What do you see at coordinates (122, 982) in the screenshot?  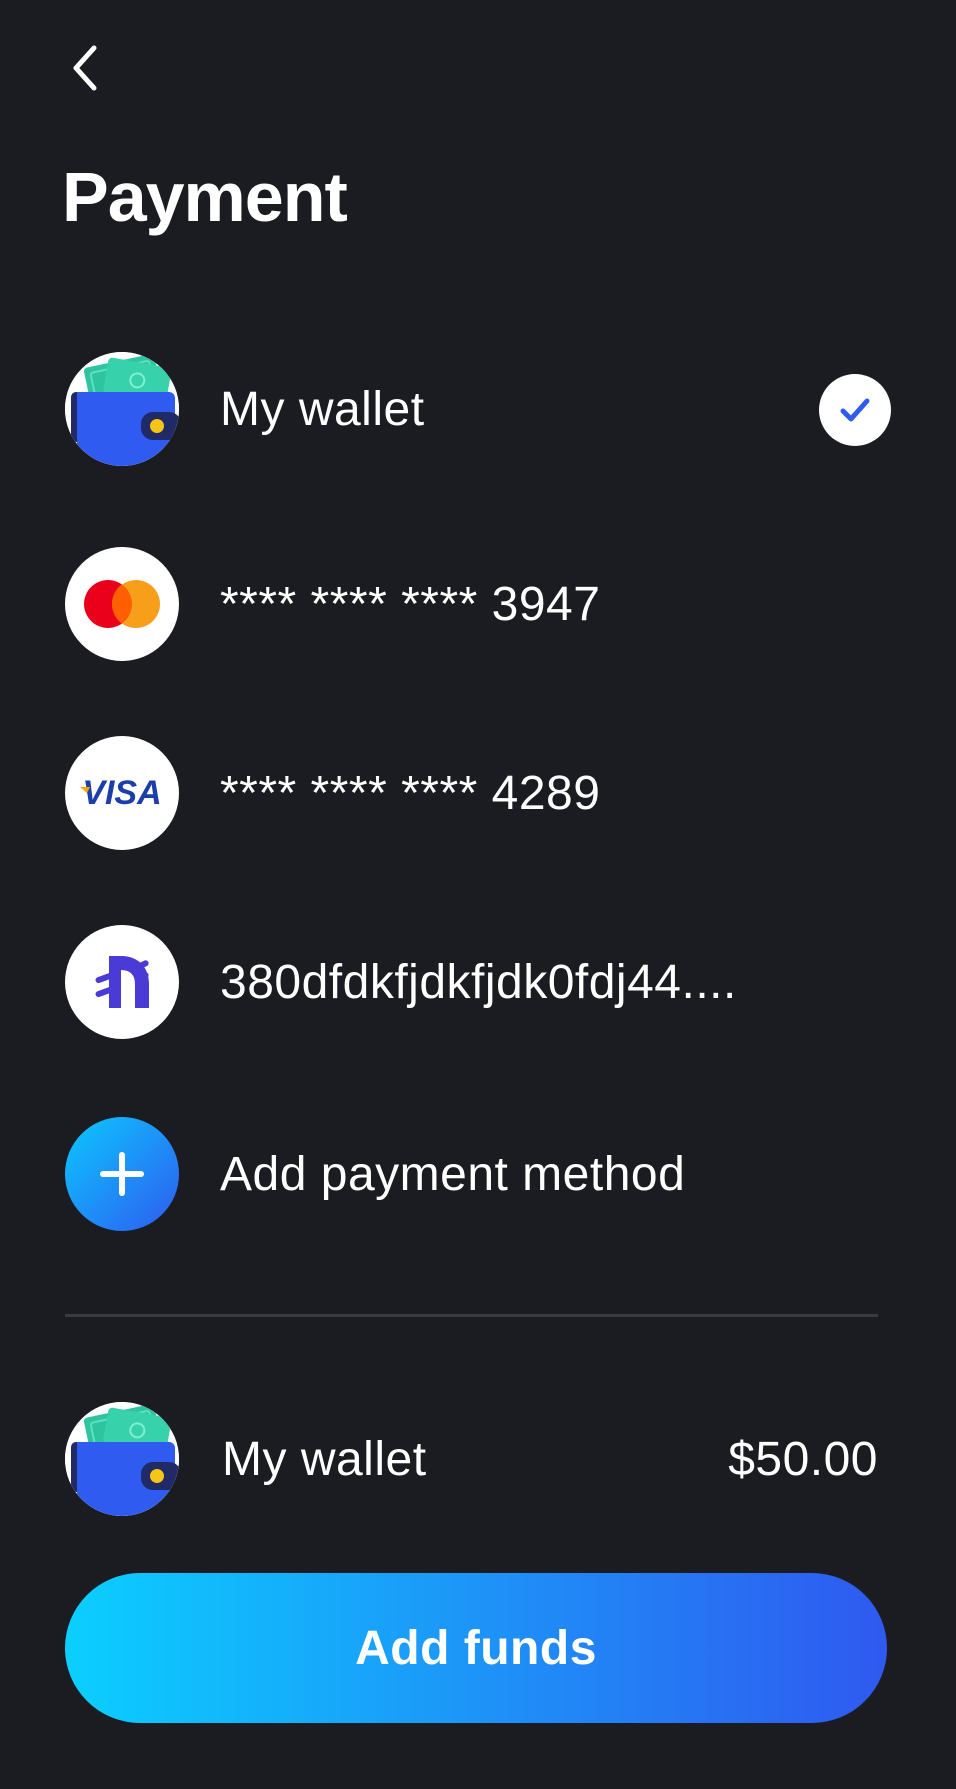 I see `crypto-coin-icon` at bounding box center [122, 982].